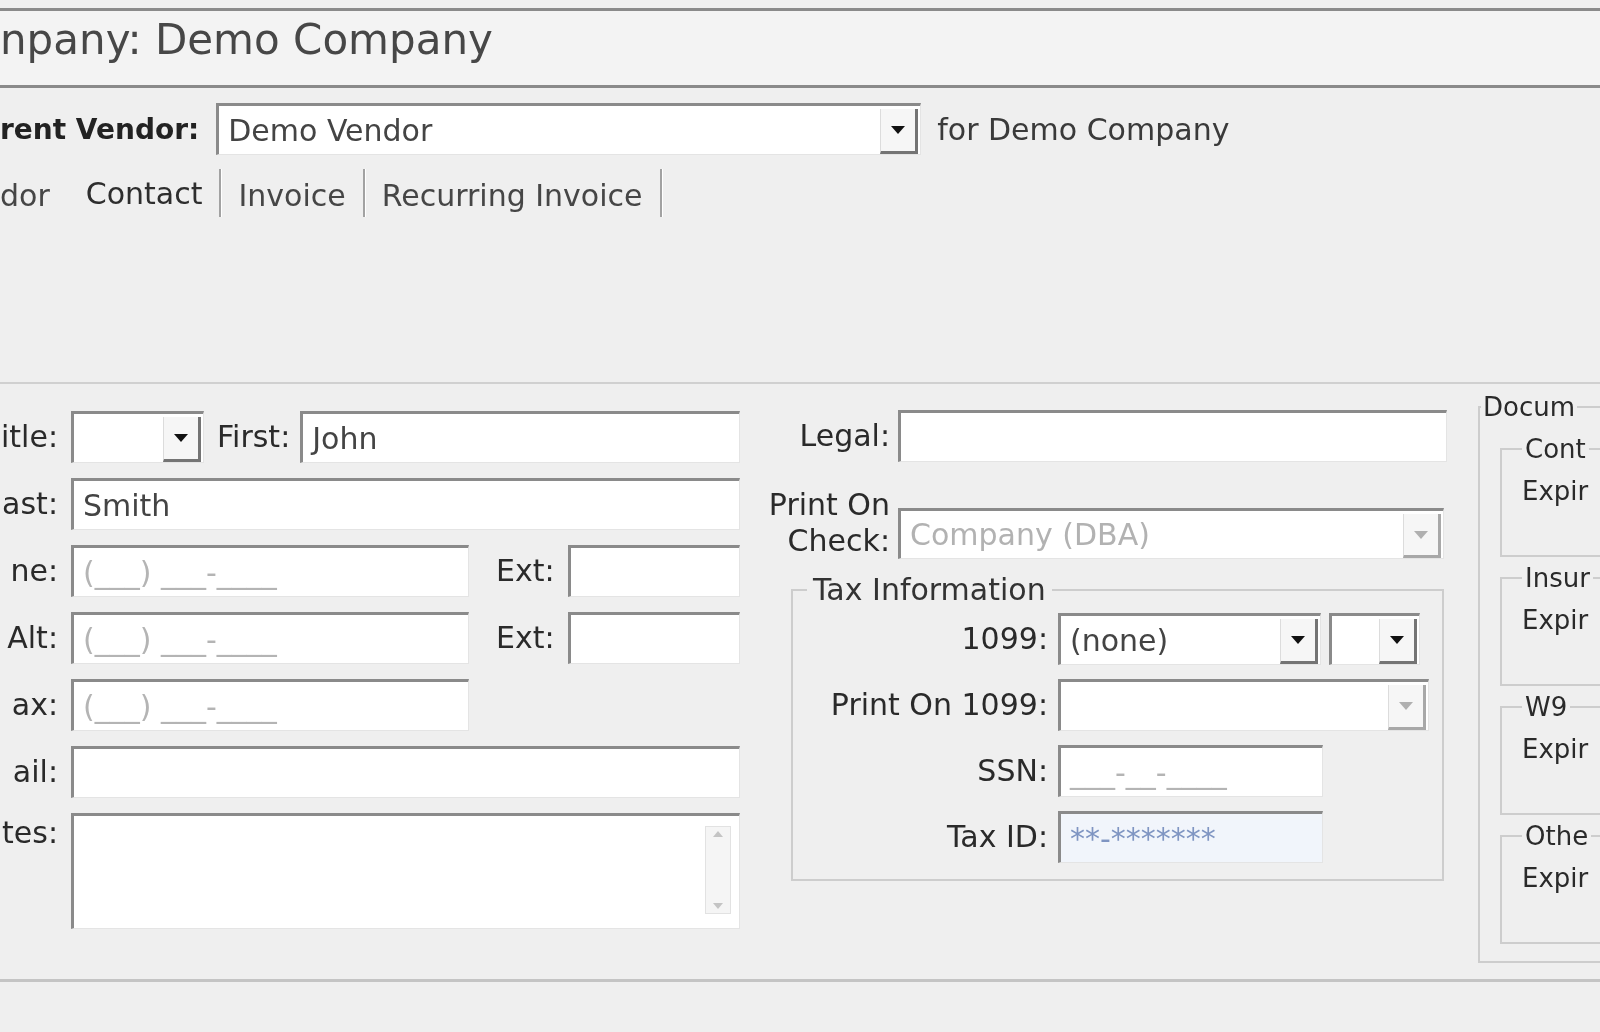 The height and width of the screenshot is (1032, 1600). I want to click on notes-label: tes:, so click(29, 833).